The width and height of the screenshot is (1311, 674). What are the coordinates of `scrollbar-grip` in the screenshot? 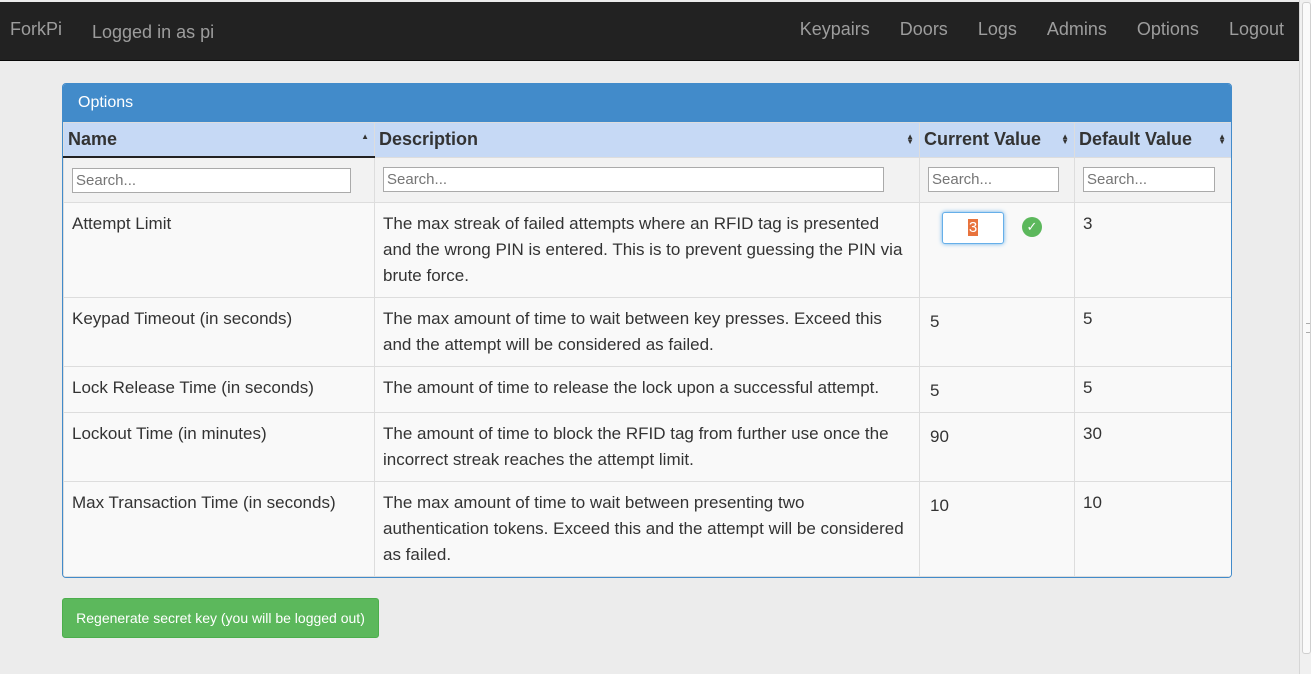 It's located at (1308, 328).